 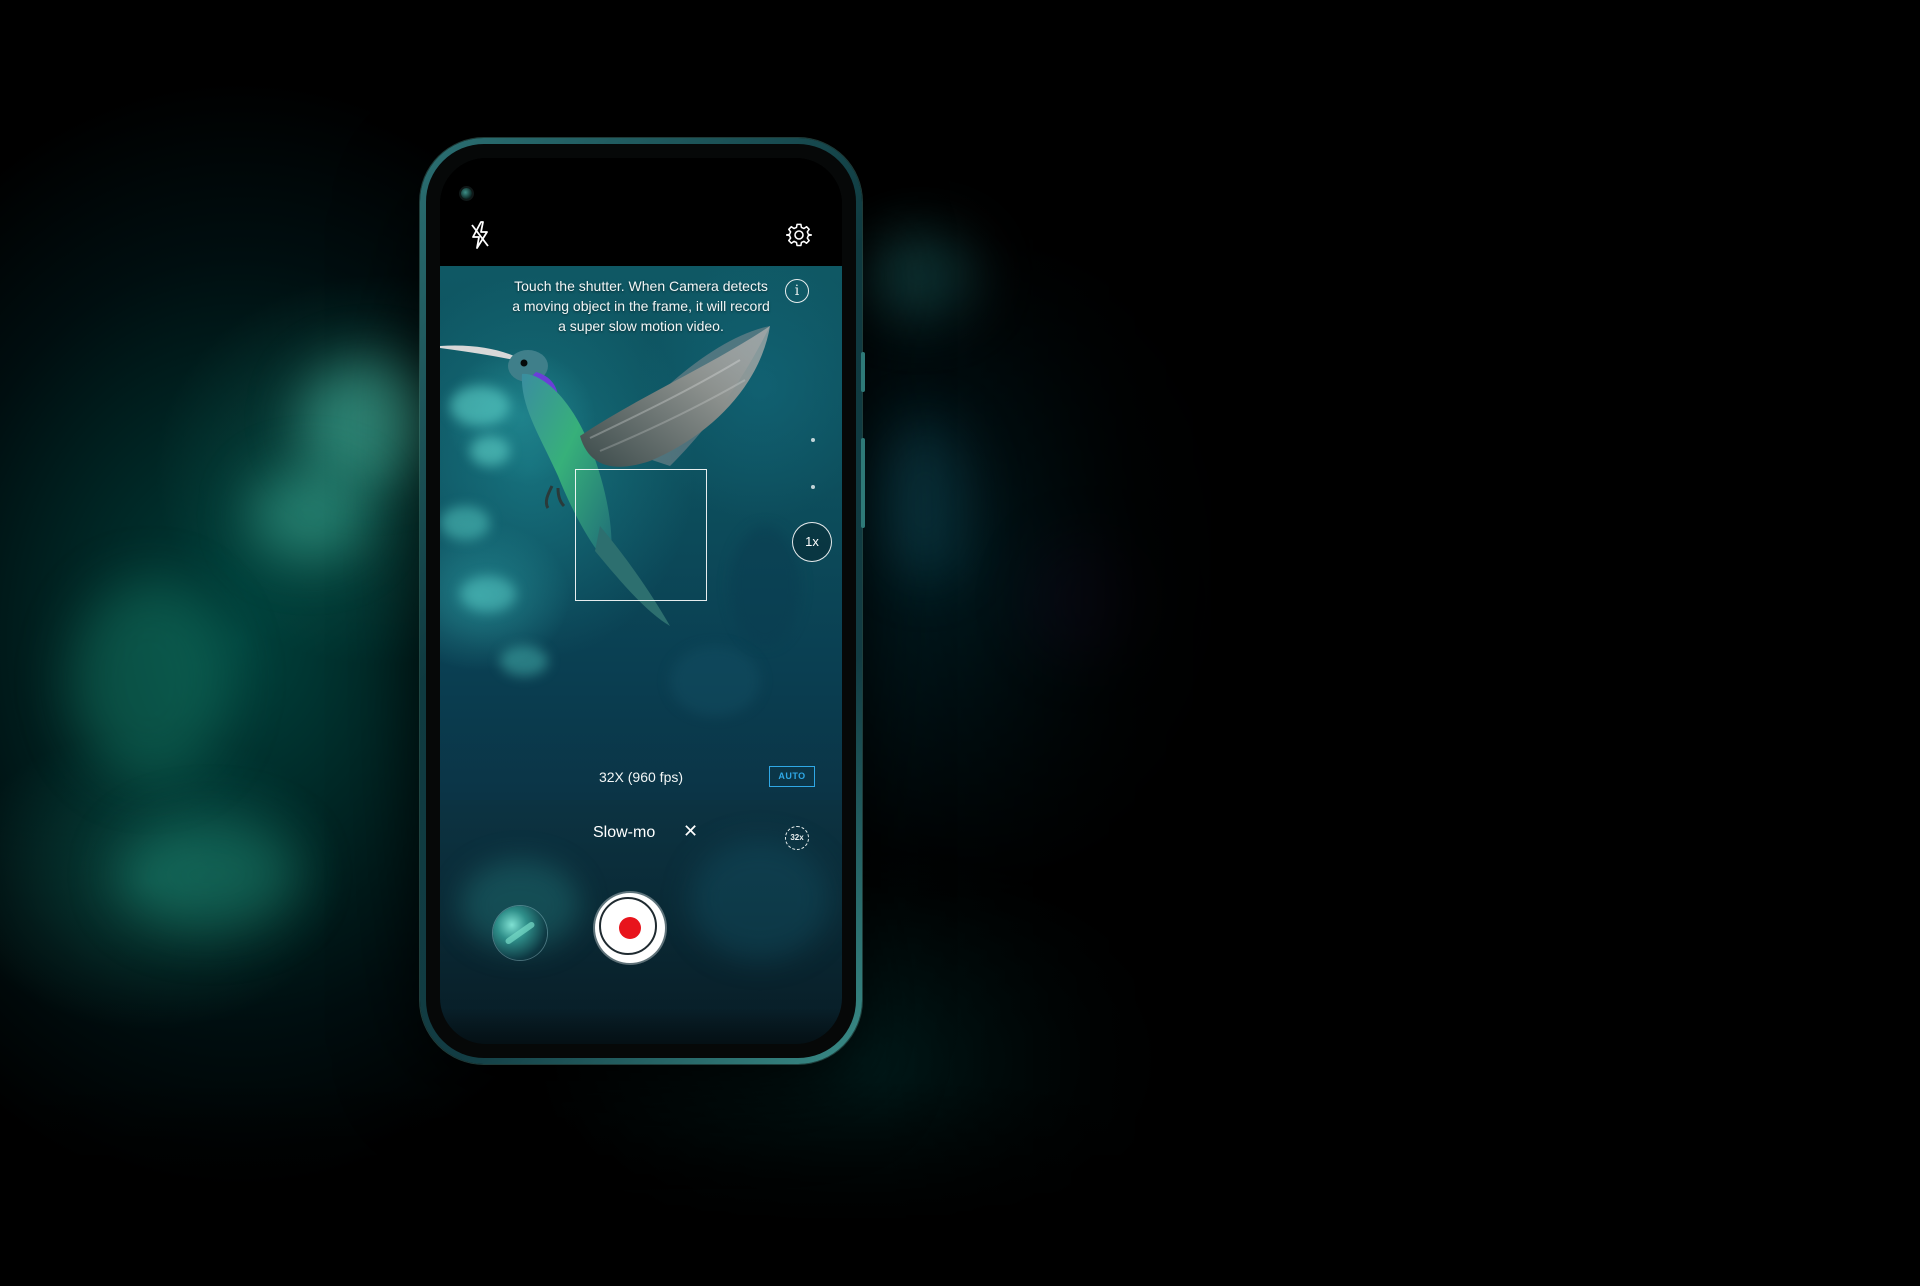 What do you see at coordinates (792, 776) in the screenshot?
I see `auto-mode-badge: AUTO` at bounding box center [792, 776].